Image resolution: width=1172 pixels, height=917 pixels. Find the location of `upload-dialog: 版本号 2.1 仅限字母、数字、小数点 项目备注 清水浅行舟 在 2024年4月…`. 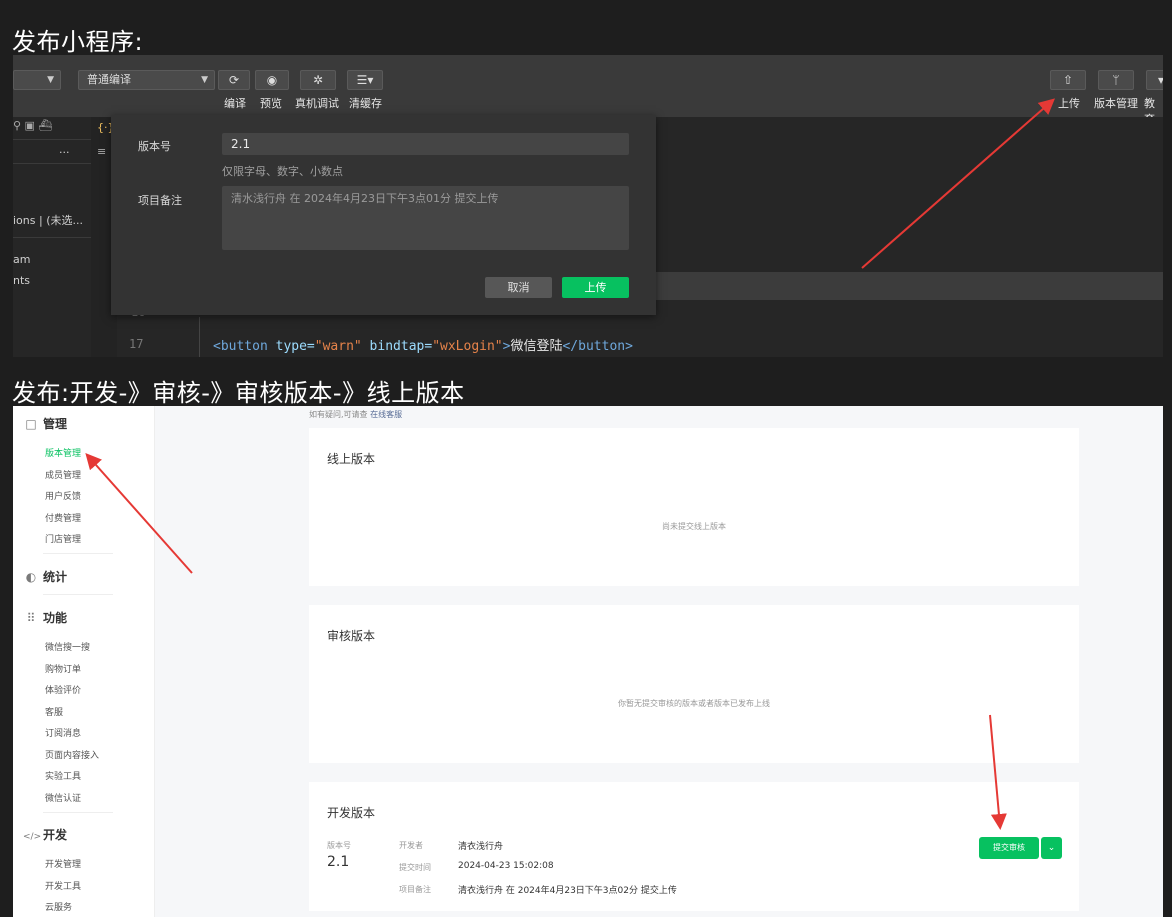

upload-dialog: 版本号 2.1 仅限字母、数字、小数点 项目备注 清水浅行舟 在 2024年4月… is located at coordinates (383, 215).